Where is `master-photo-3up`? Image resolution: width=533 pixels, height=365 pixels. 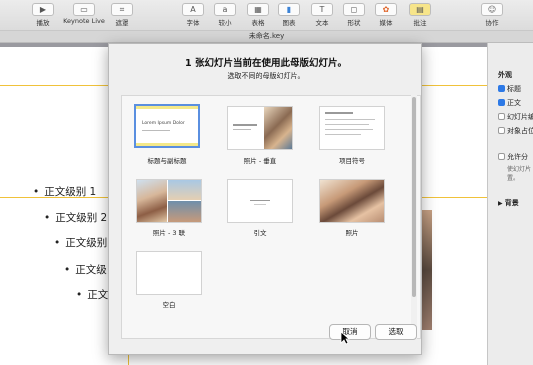 master-photo-3up is located at coordinates (169, 201).